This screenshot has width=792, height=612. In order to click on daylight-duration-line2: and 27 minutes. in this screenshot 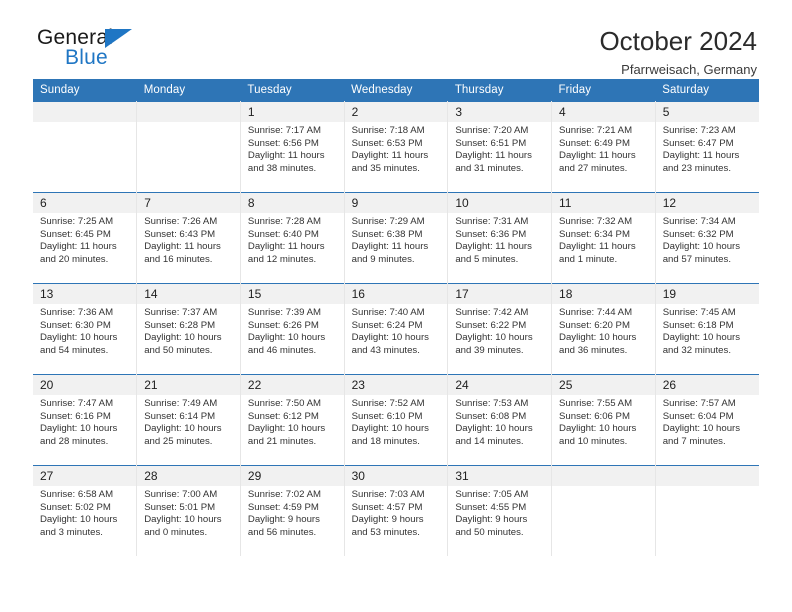, I will do `click(593, 168)`.